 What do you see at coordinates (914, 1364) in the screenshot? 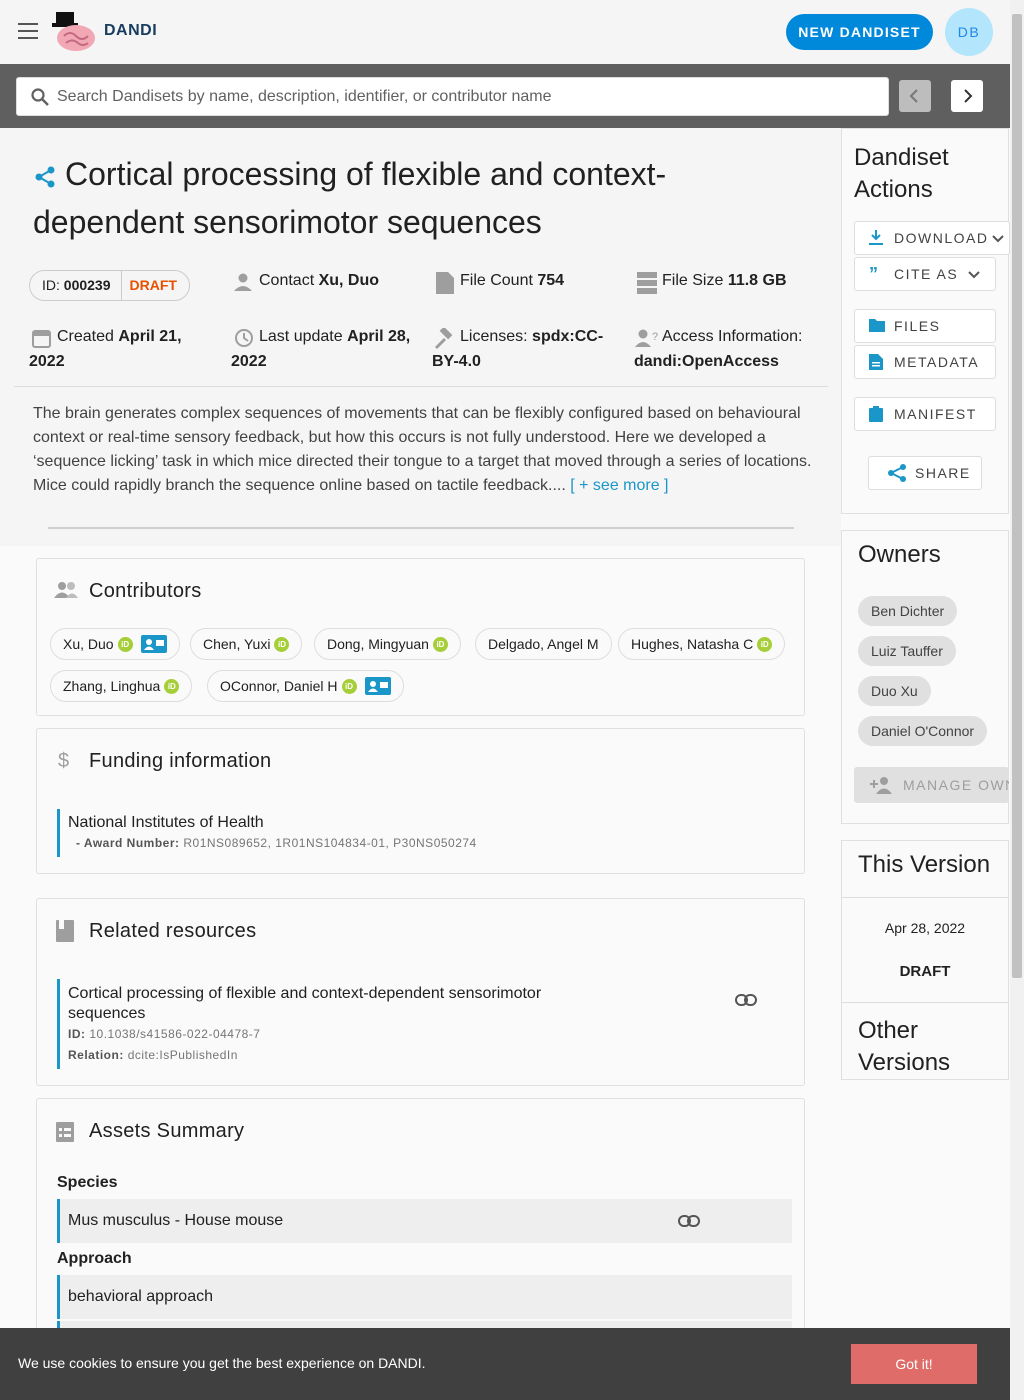
I see `accept-cookies-button: Got it!` at bounding box center [914, 1364].